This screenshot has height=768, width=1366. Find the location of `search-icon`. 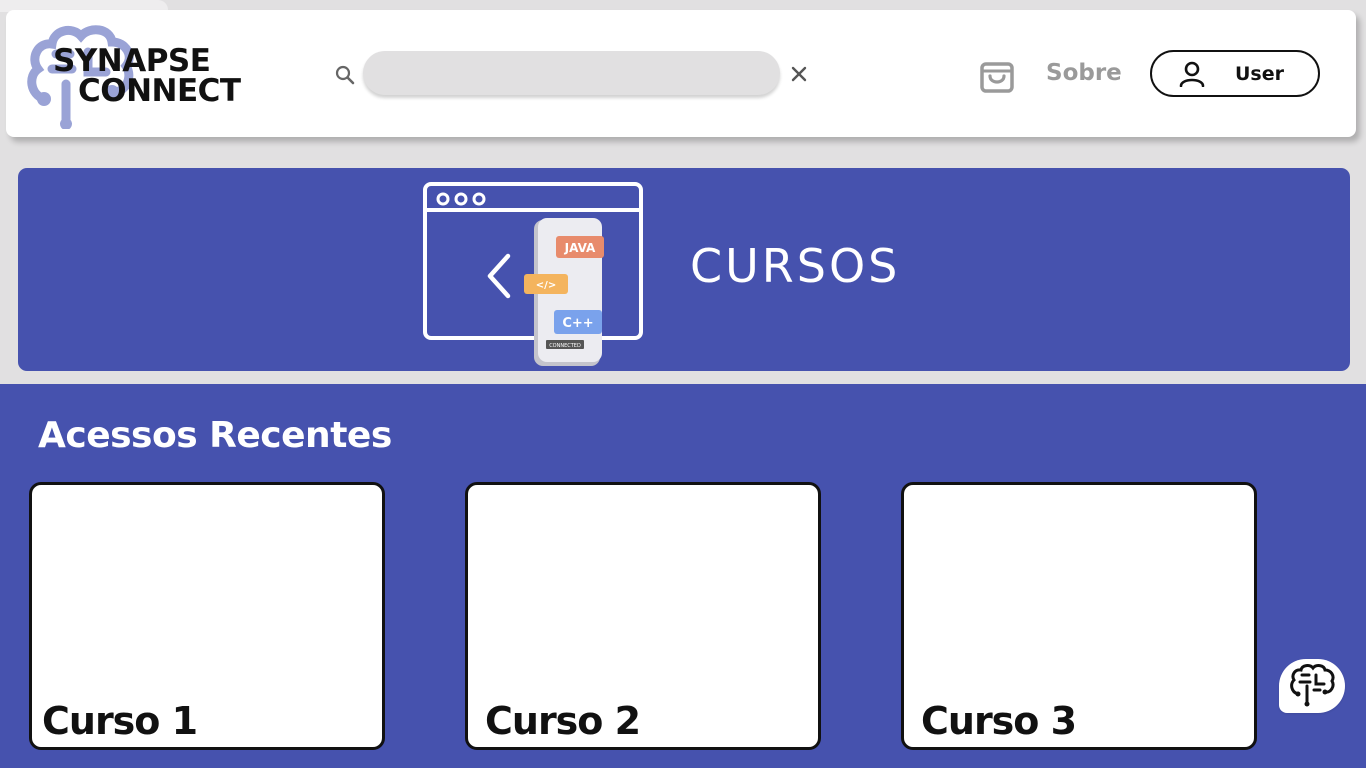

search-icon is located at coordinates (345, 75).